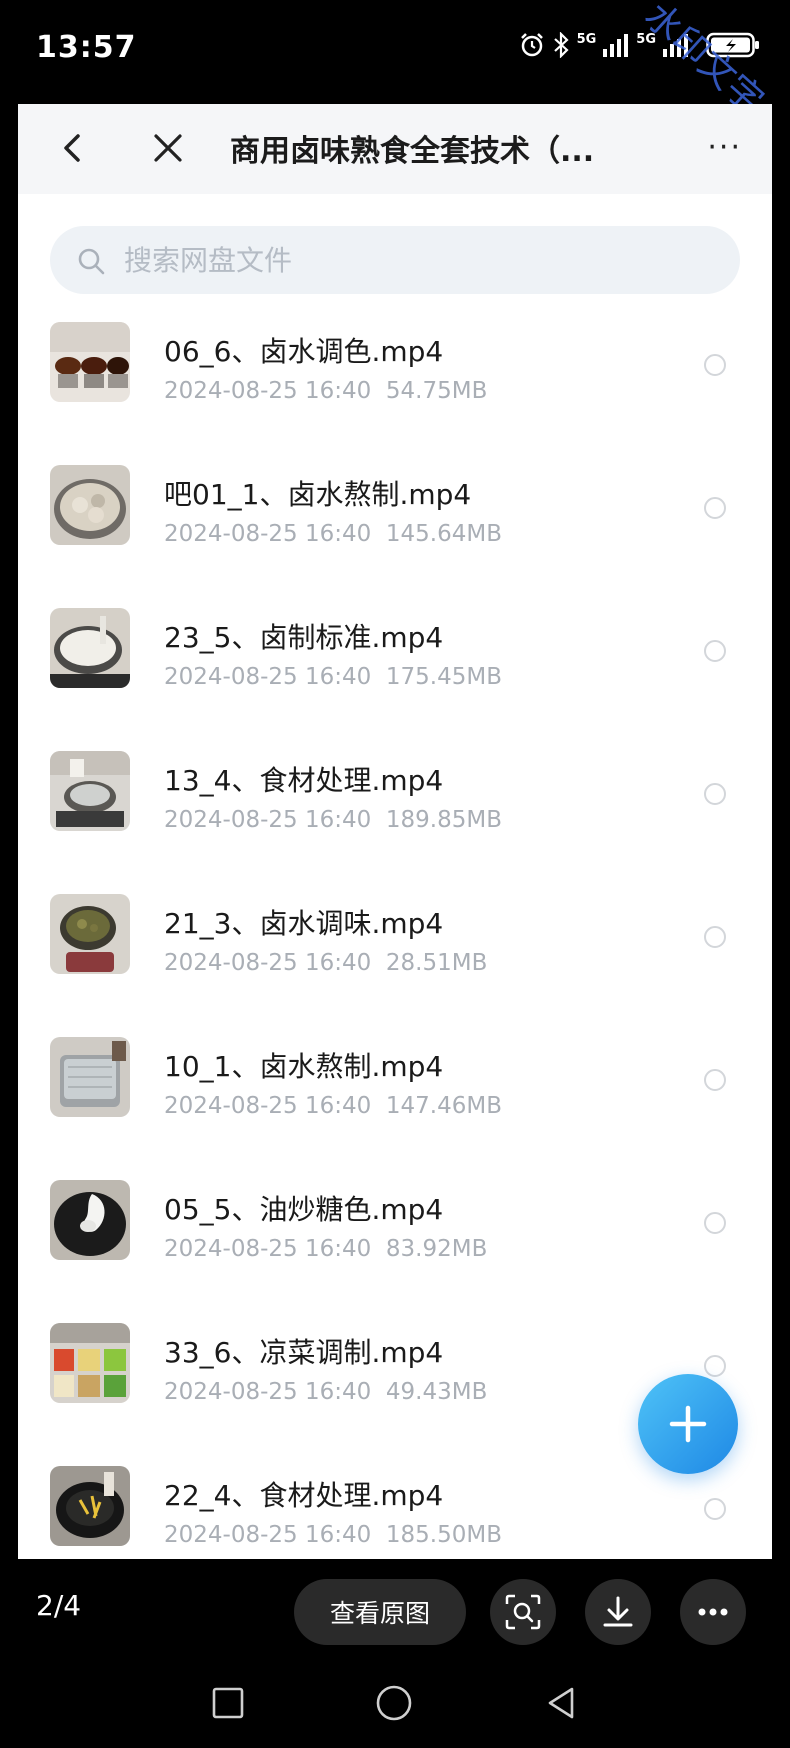 Image resolution: width=790 pixels, height=1748 pixels. I want to click on recent-apps-button, so click(228, 1703).